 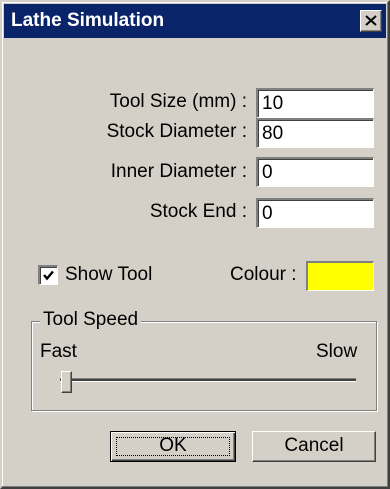 I want to click on checkmark-icon, so click(x=48, y=275).